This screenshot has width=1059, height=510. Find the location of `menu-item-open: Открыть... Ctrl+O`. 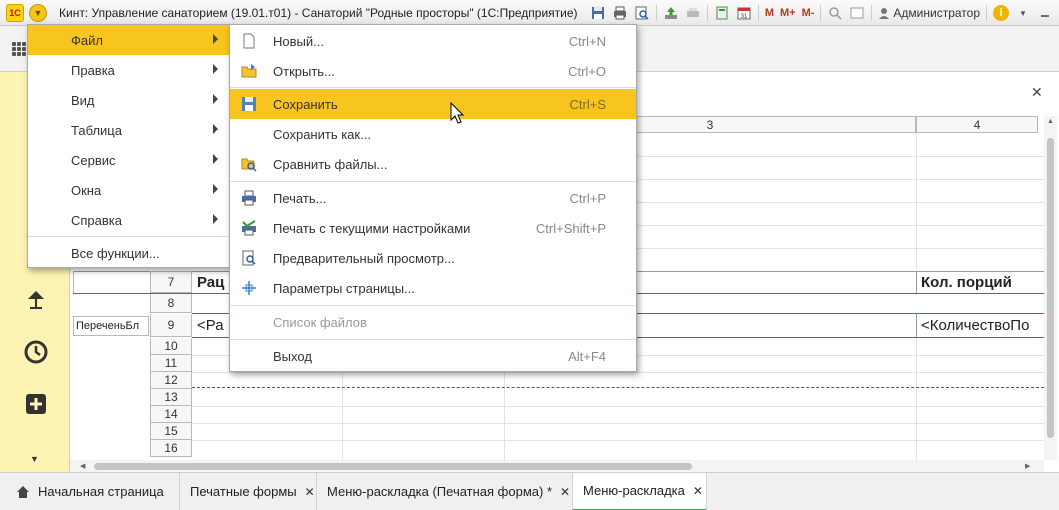

menu-item-open: Открыть... Ctrl+O is located at coordinates (433, 71).